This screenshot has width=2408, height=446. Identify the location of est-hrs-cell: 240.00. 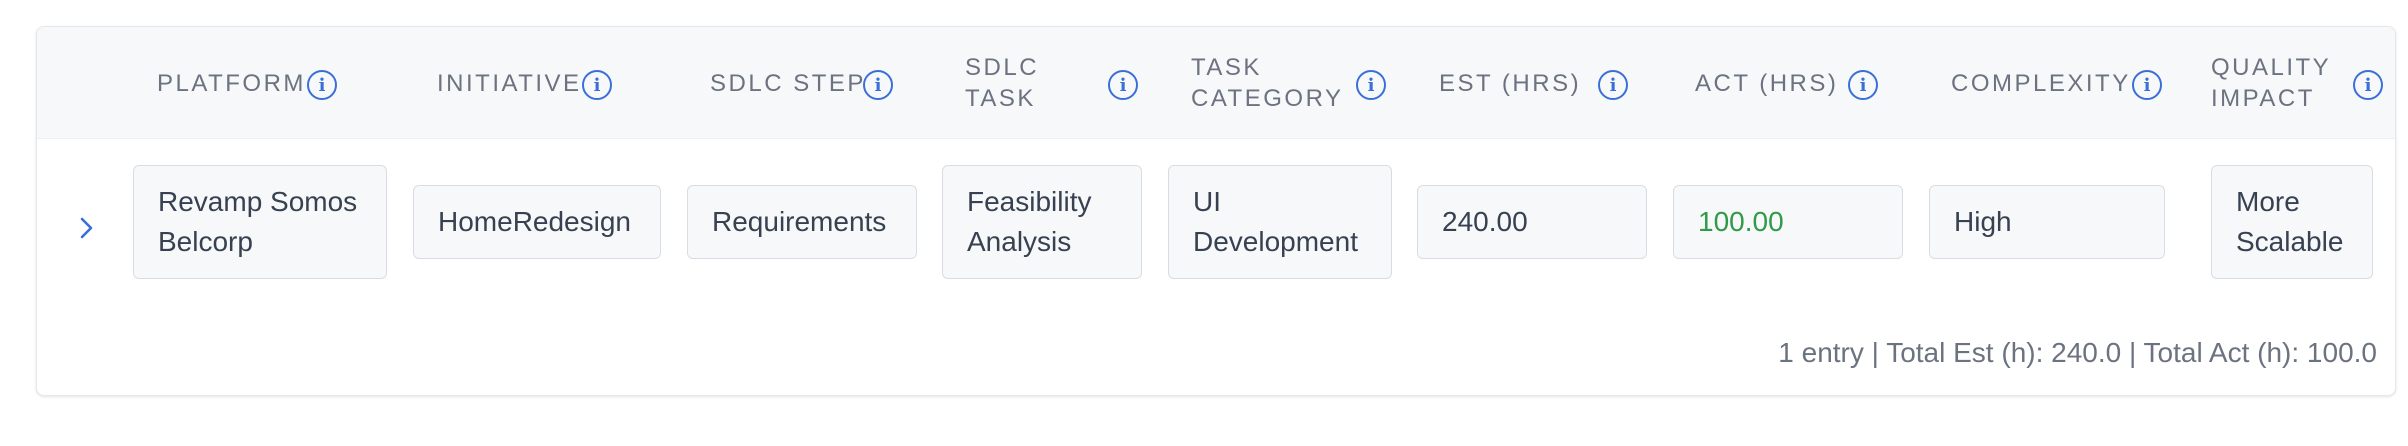
(1532, 222).